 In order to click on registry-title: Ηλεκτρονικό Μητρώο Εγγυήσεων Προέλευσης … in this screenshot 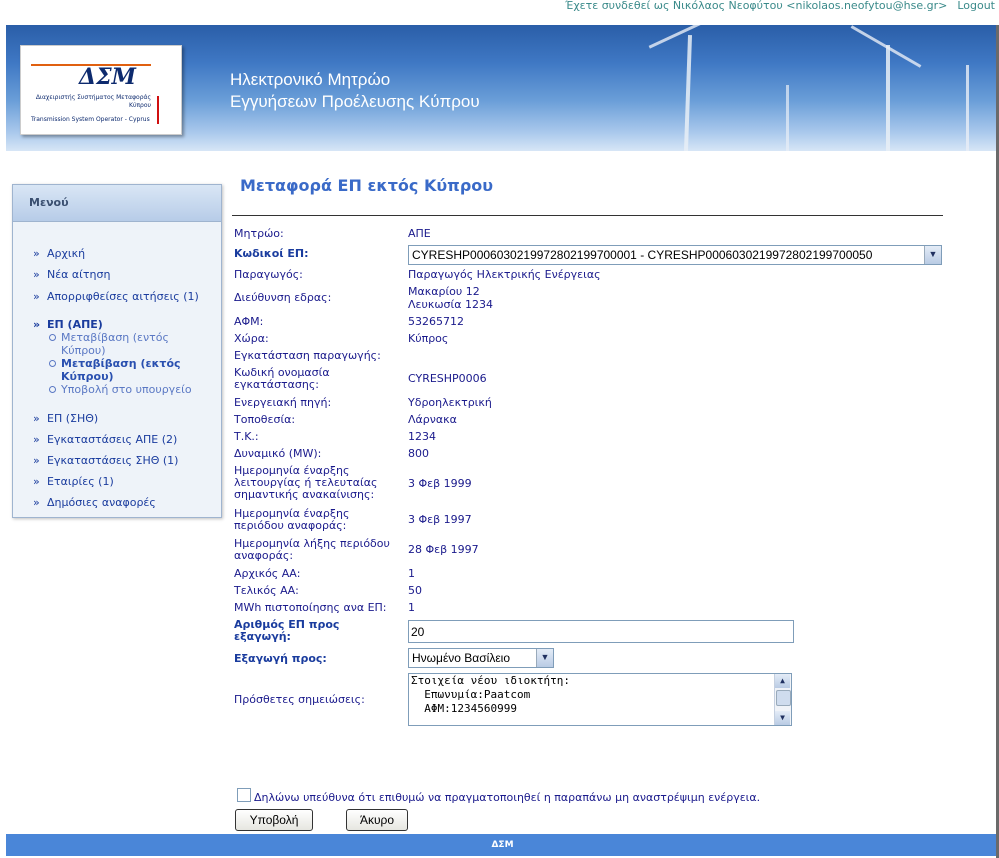, I will do `click(355, 90)`.